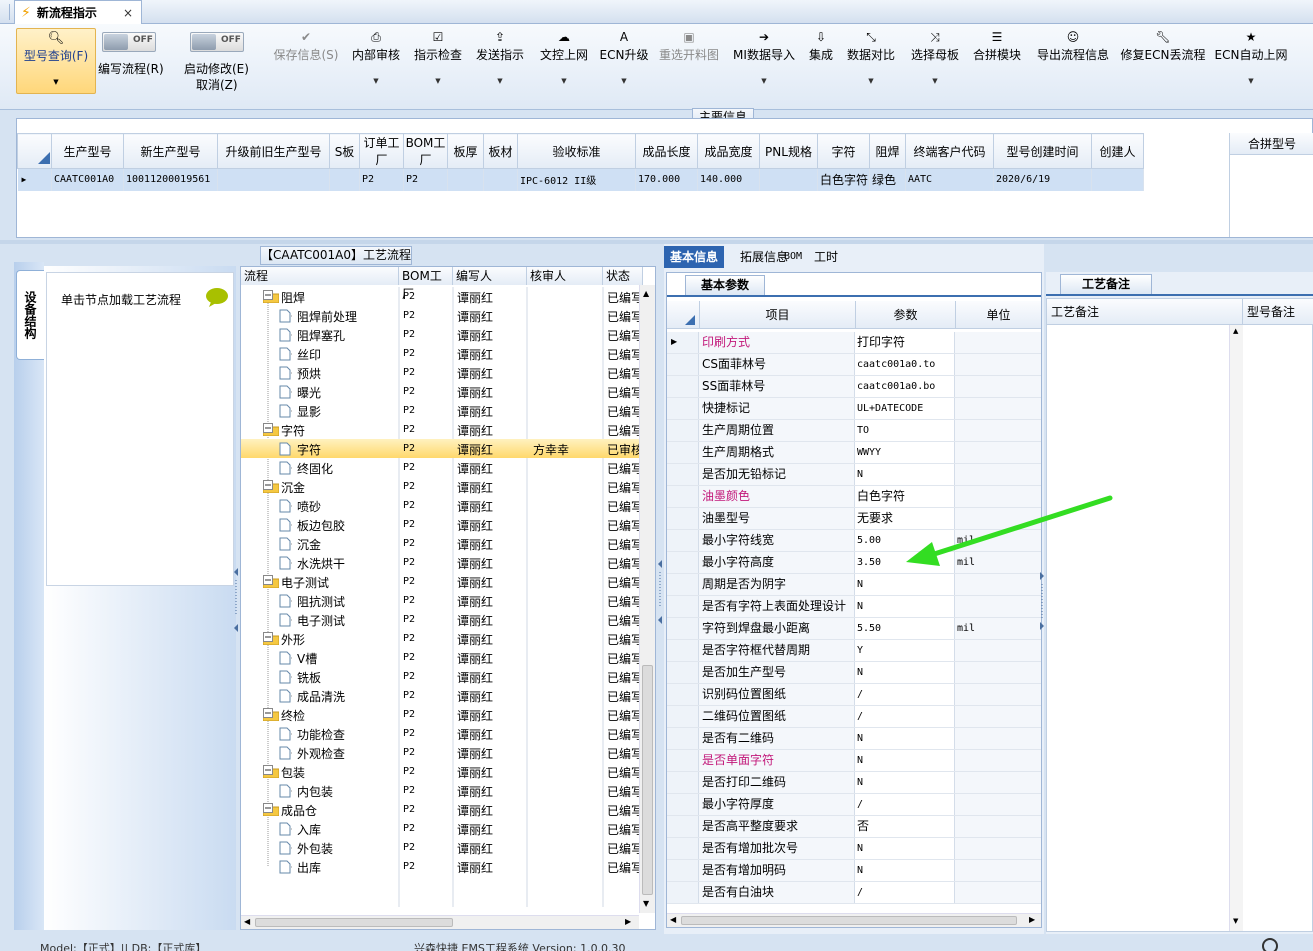 The width and height of the screenshot is (1313, 951). Describe the element at coordinates (854, 453) in the screenshot. I see `param-row: 生产周期格式 WWYY` at that location.